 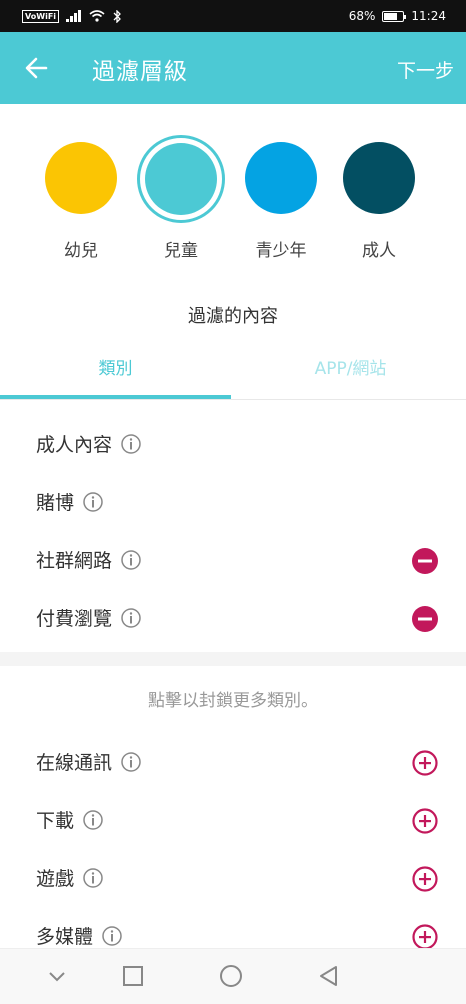 I want to click on hint-text: 點擊以封鎖更多類別。, so click(x=233, y=701).